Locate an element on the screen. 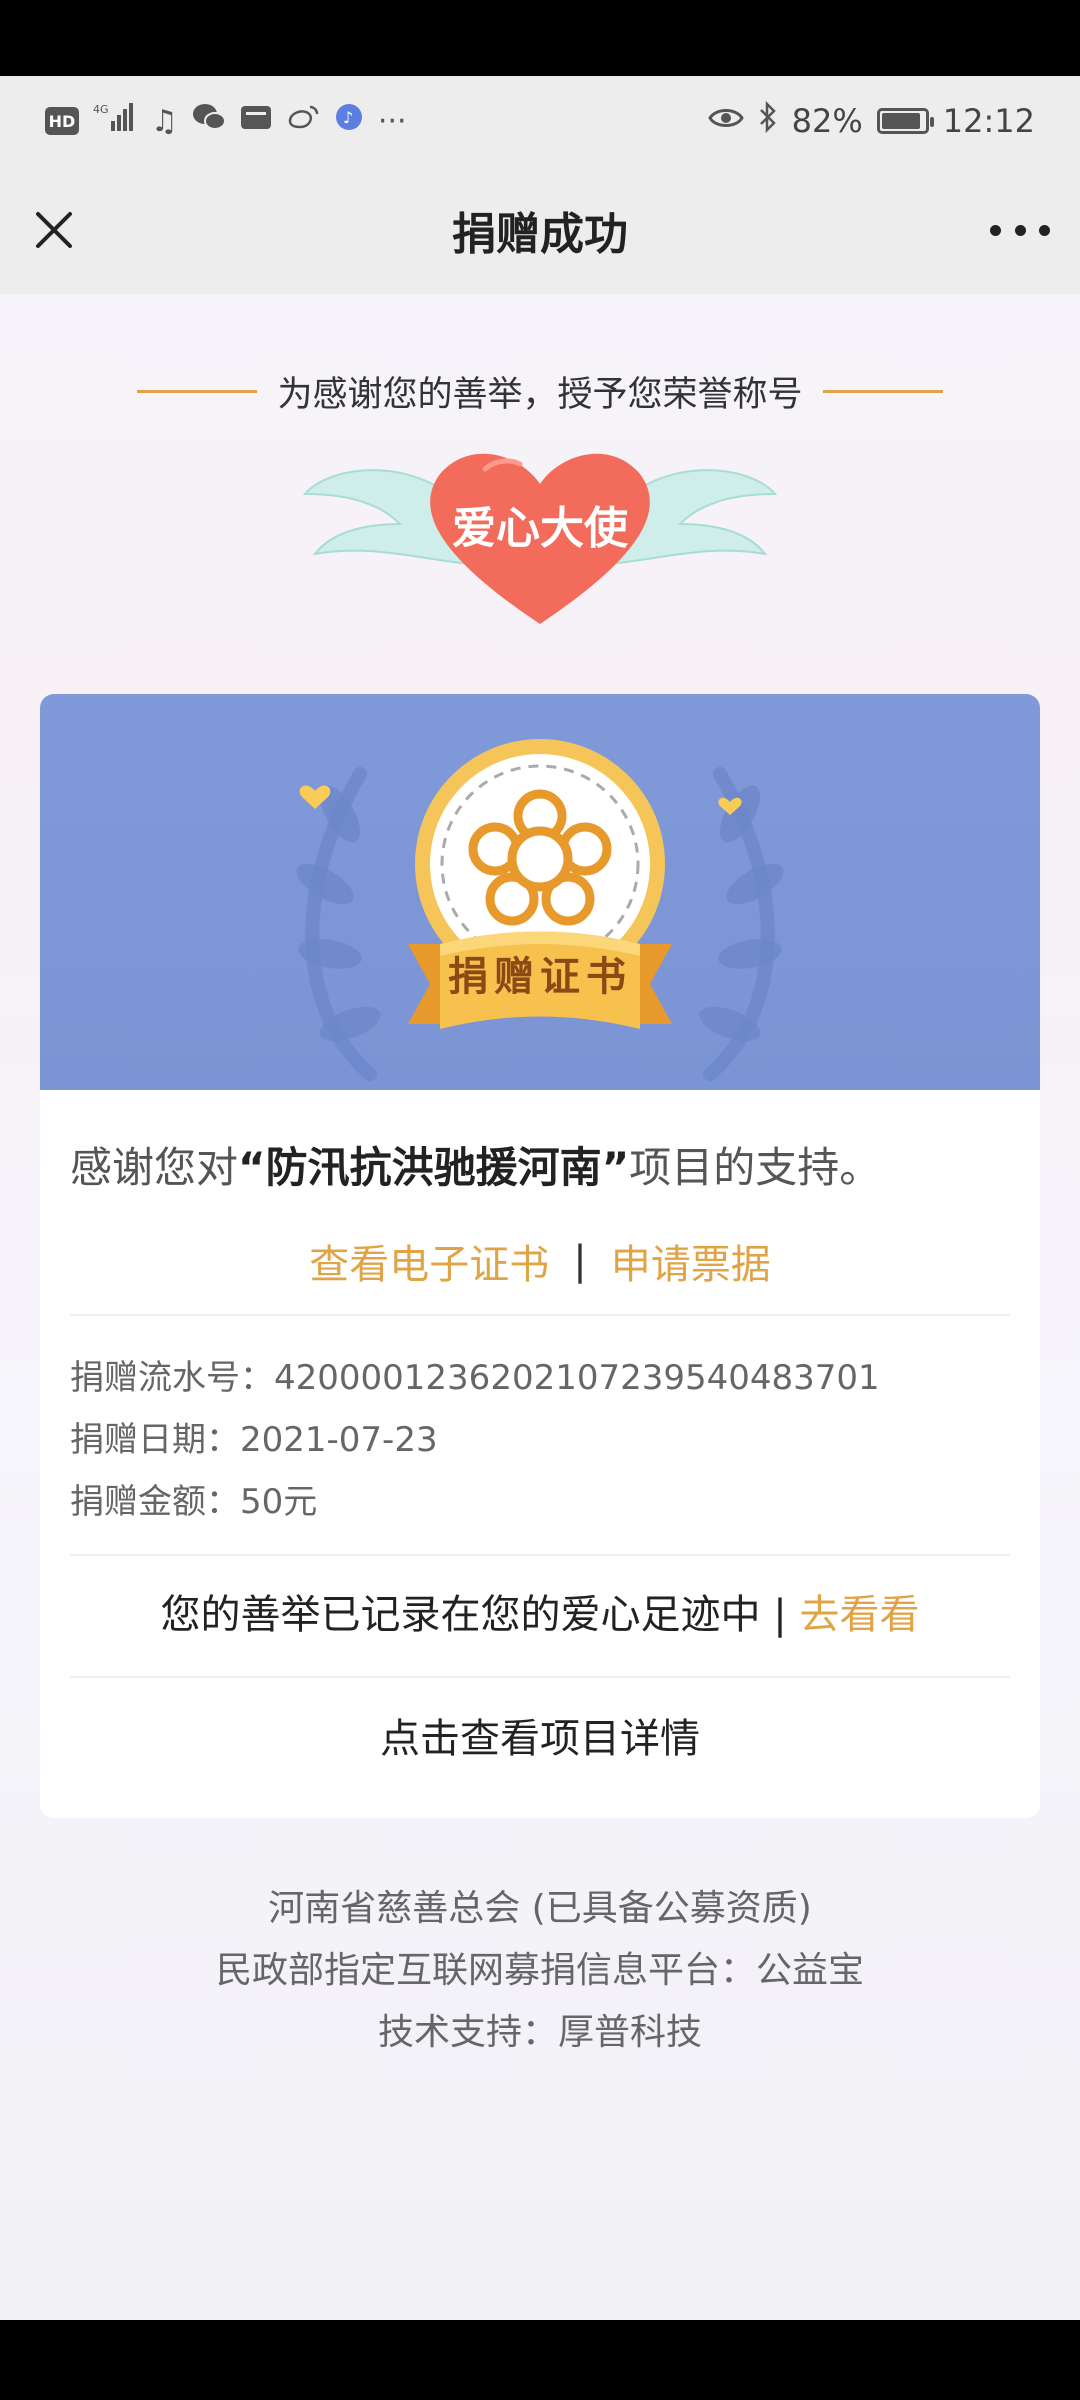 Image resolution: width=1080 pixels, height=2400 pixels. mail-icon is located at coordinates (256, 121).